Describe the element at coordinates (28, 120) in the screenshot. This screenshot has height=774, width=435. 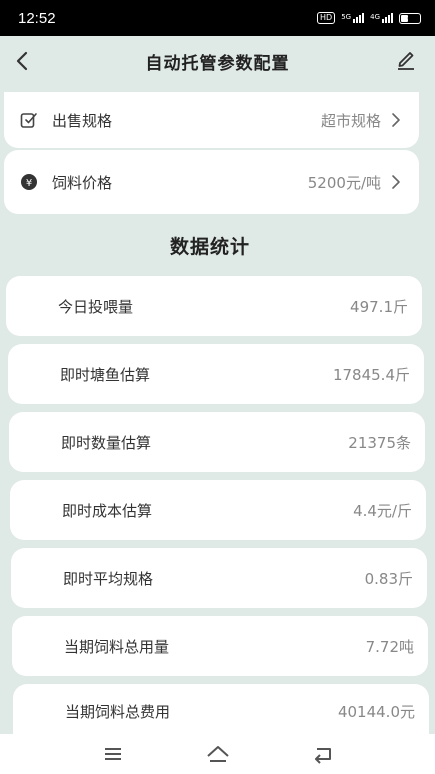
I see `checkbox-edit-icon` at that location.